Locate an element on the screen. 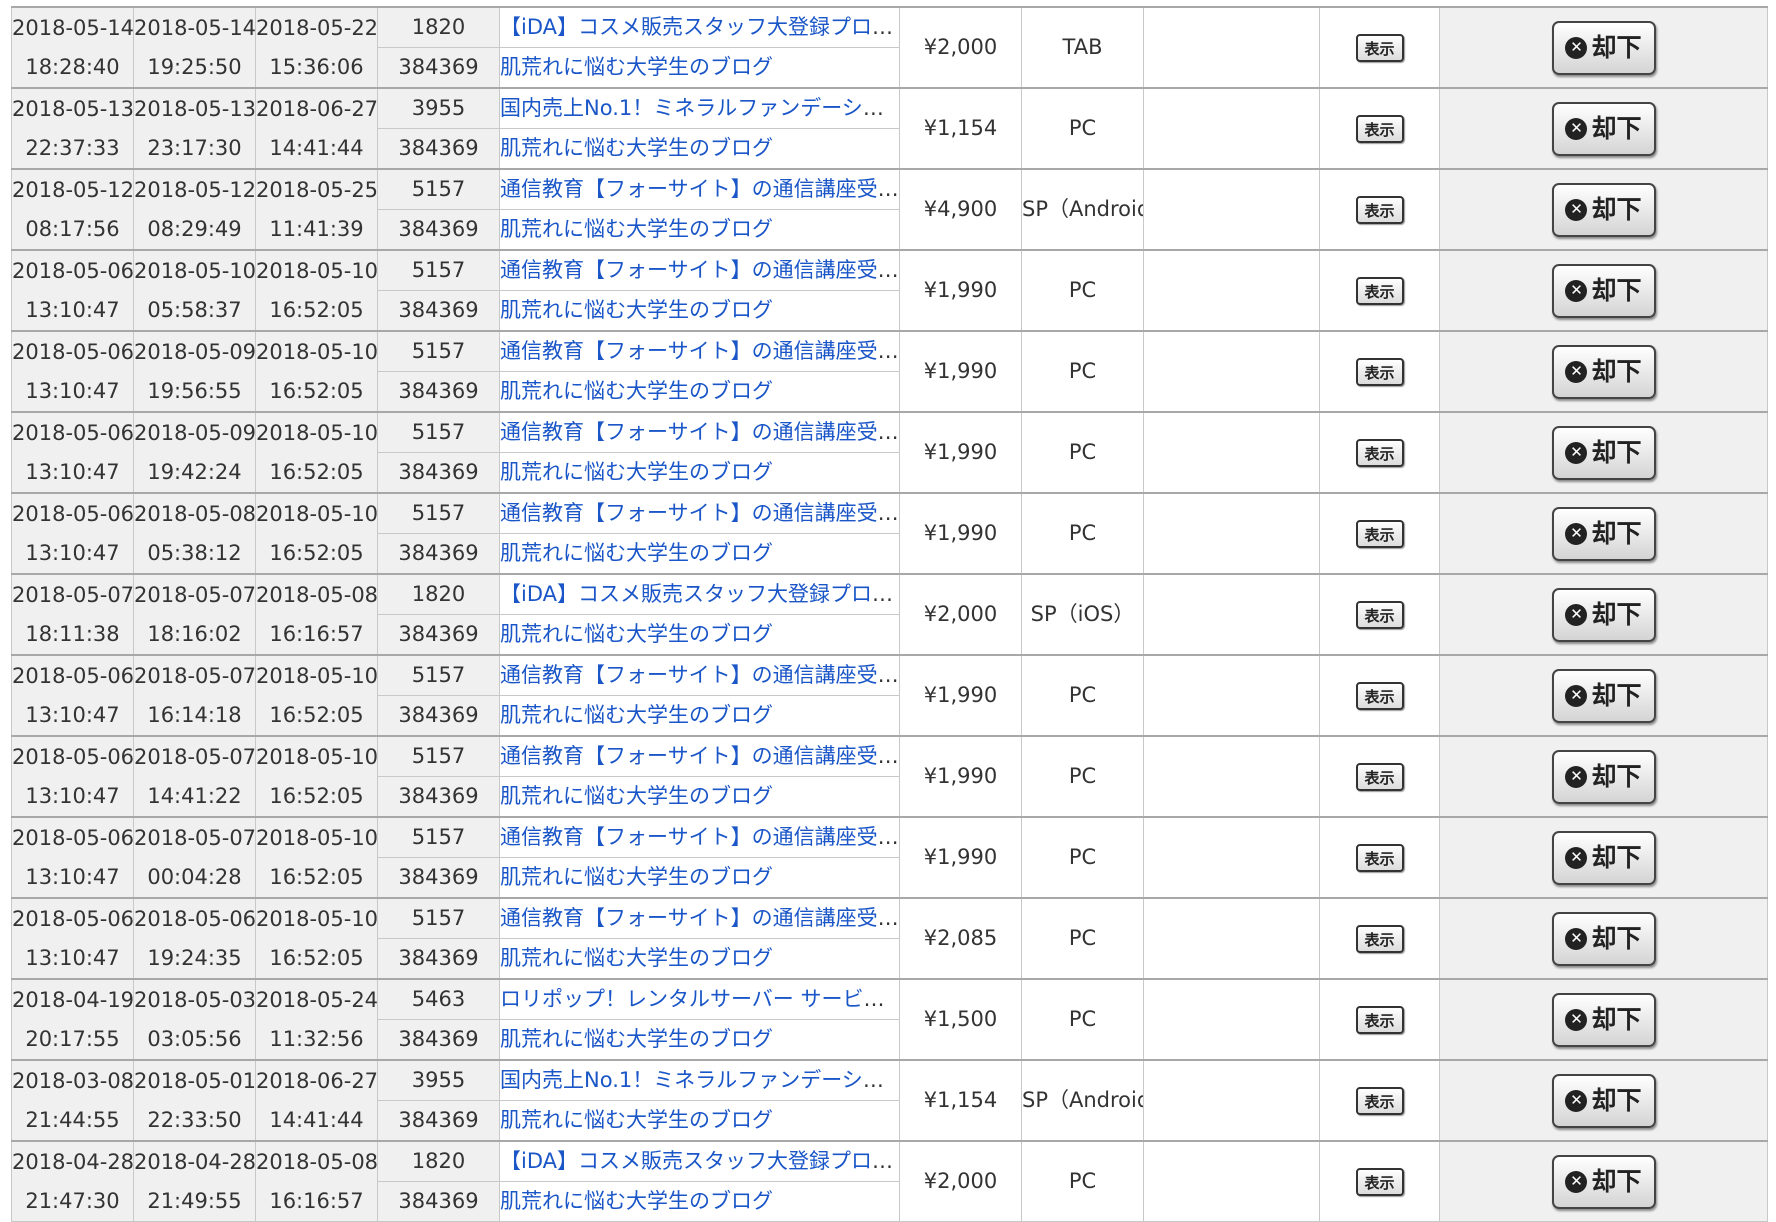  click-datetime-cell: 2018-05-07 18:11:38 is located at coordinates (72, 614).